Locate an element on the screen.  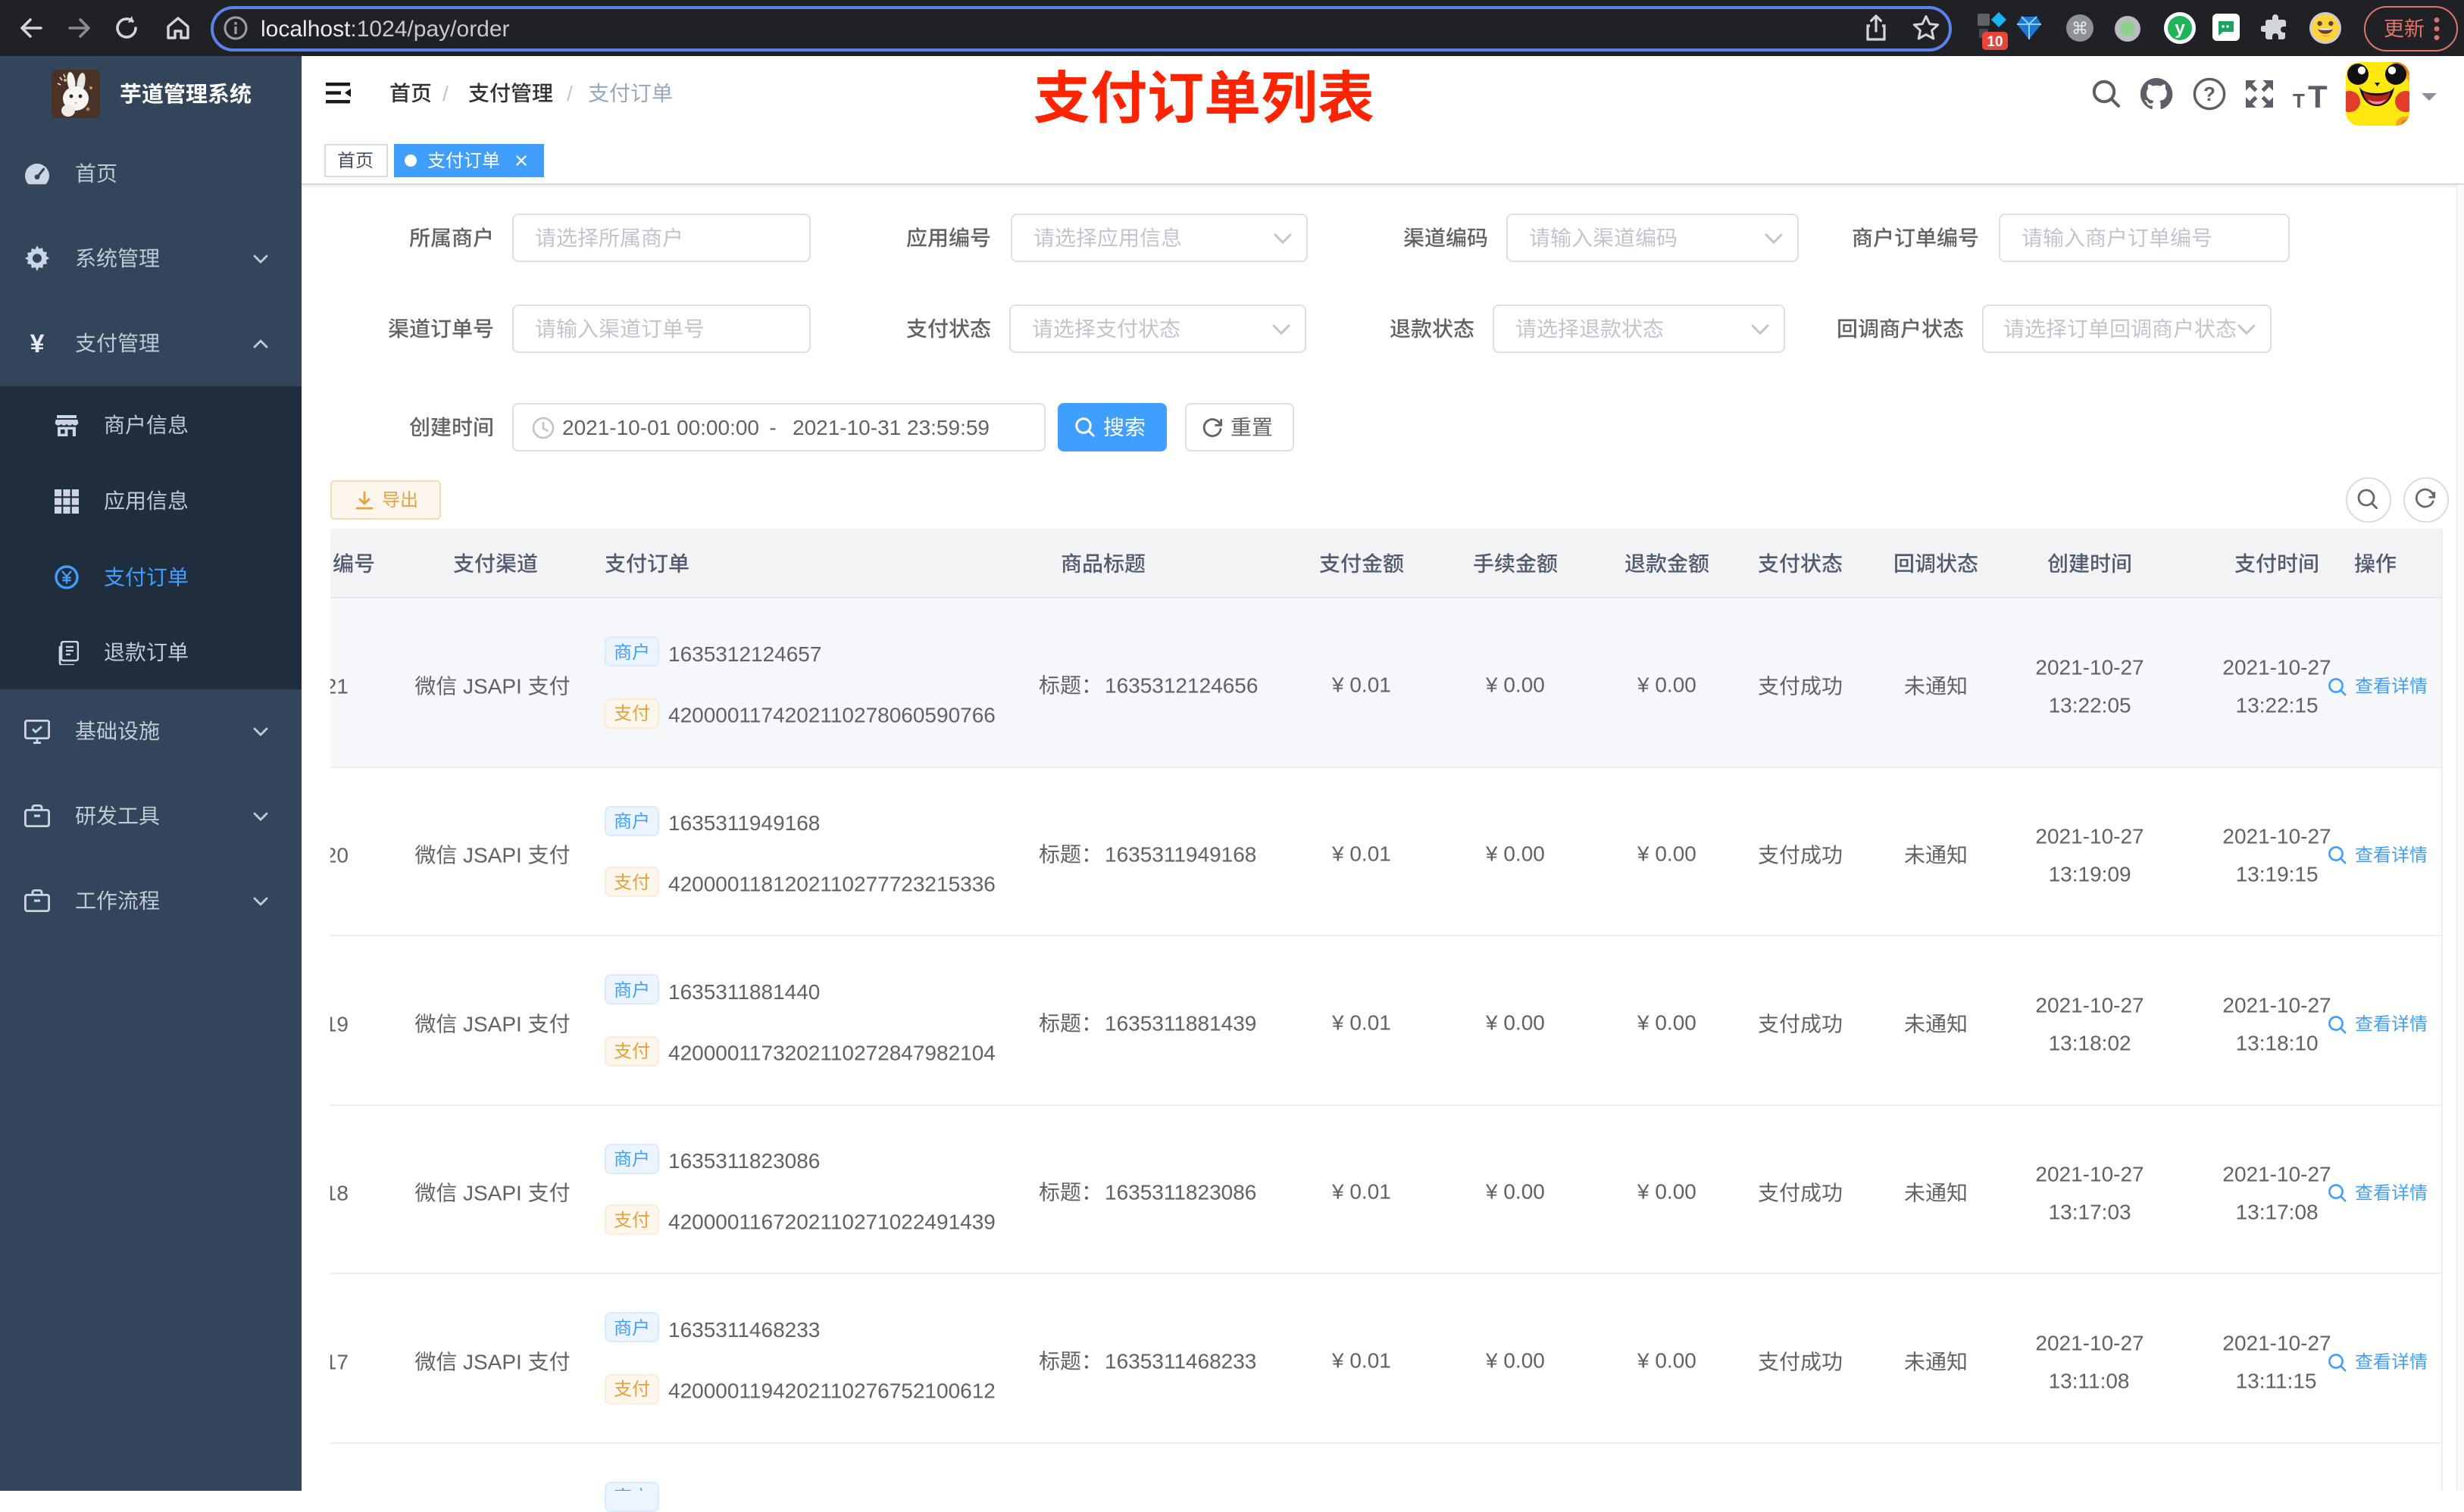
svg-text: :1024/pay/order is located at coordinates (429, 29).